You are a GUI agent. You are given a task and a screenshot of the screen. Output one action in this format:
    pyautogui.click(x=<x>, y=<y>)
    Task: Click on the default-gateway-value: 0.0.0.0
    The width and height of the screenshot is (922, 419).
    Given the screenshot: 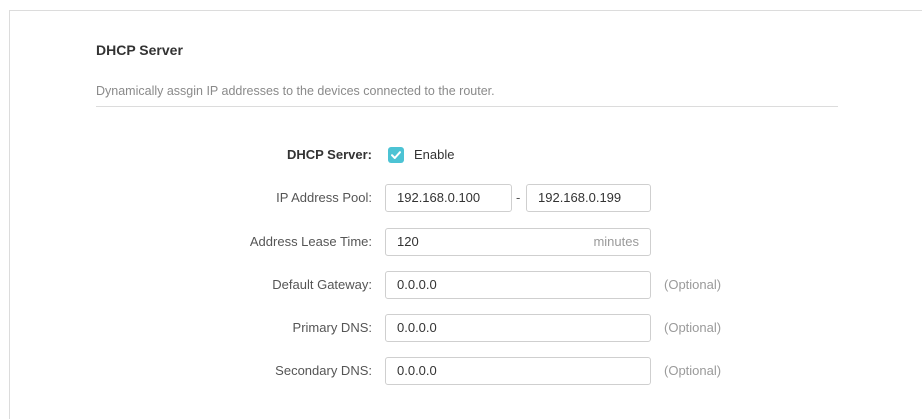 What is the action you would take?
    pyautogui.click(x=417, y=284)
    